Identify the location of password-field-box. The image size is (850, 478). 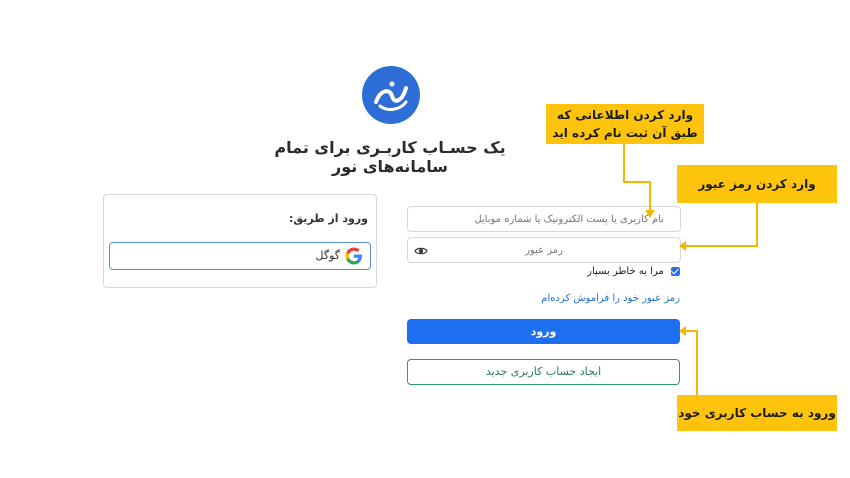
(544, 250).